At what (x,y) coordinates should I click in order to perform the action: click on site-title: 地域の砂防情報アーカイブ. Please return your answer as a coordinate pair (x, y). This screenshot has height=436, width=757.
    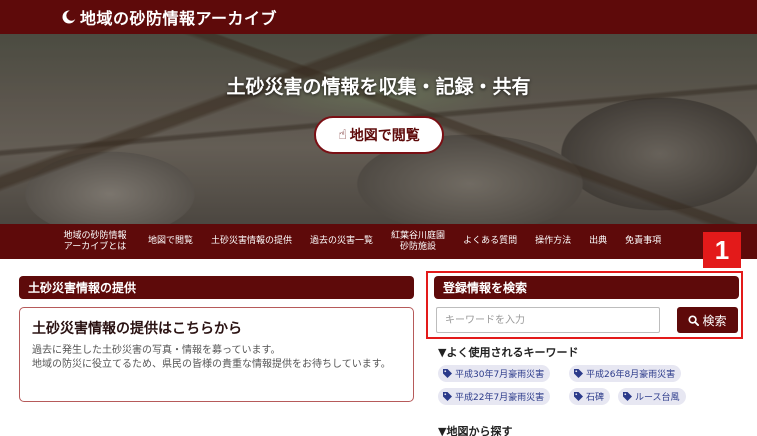
    Looking at the image, I should click on (178, 17).